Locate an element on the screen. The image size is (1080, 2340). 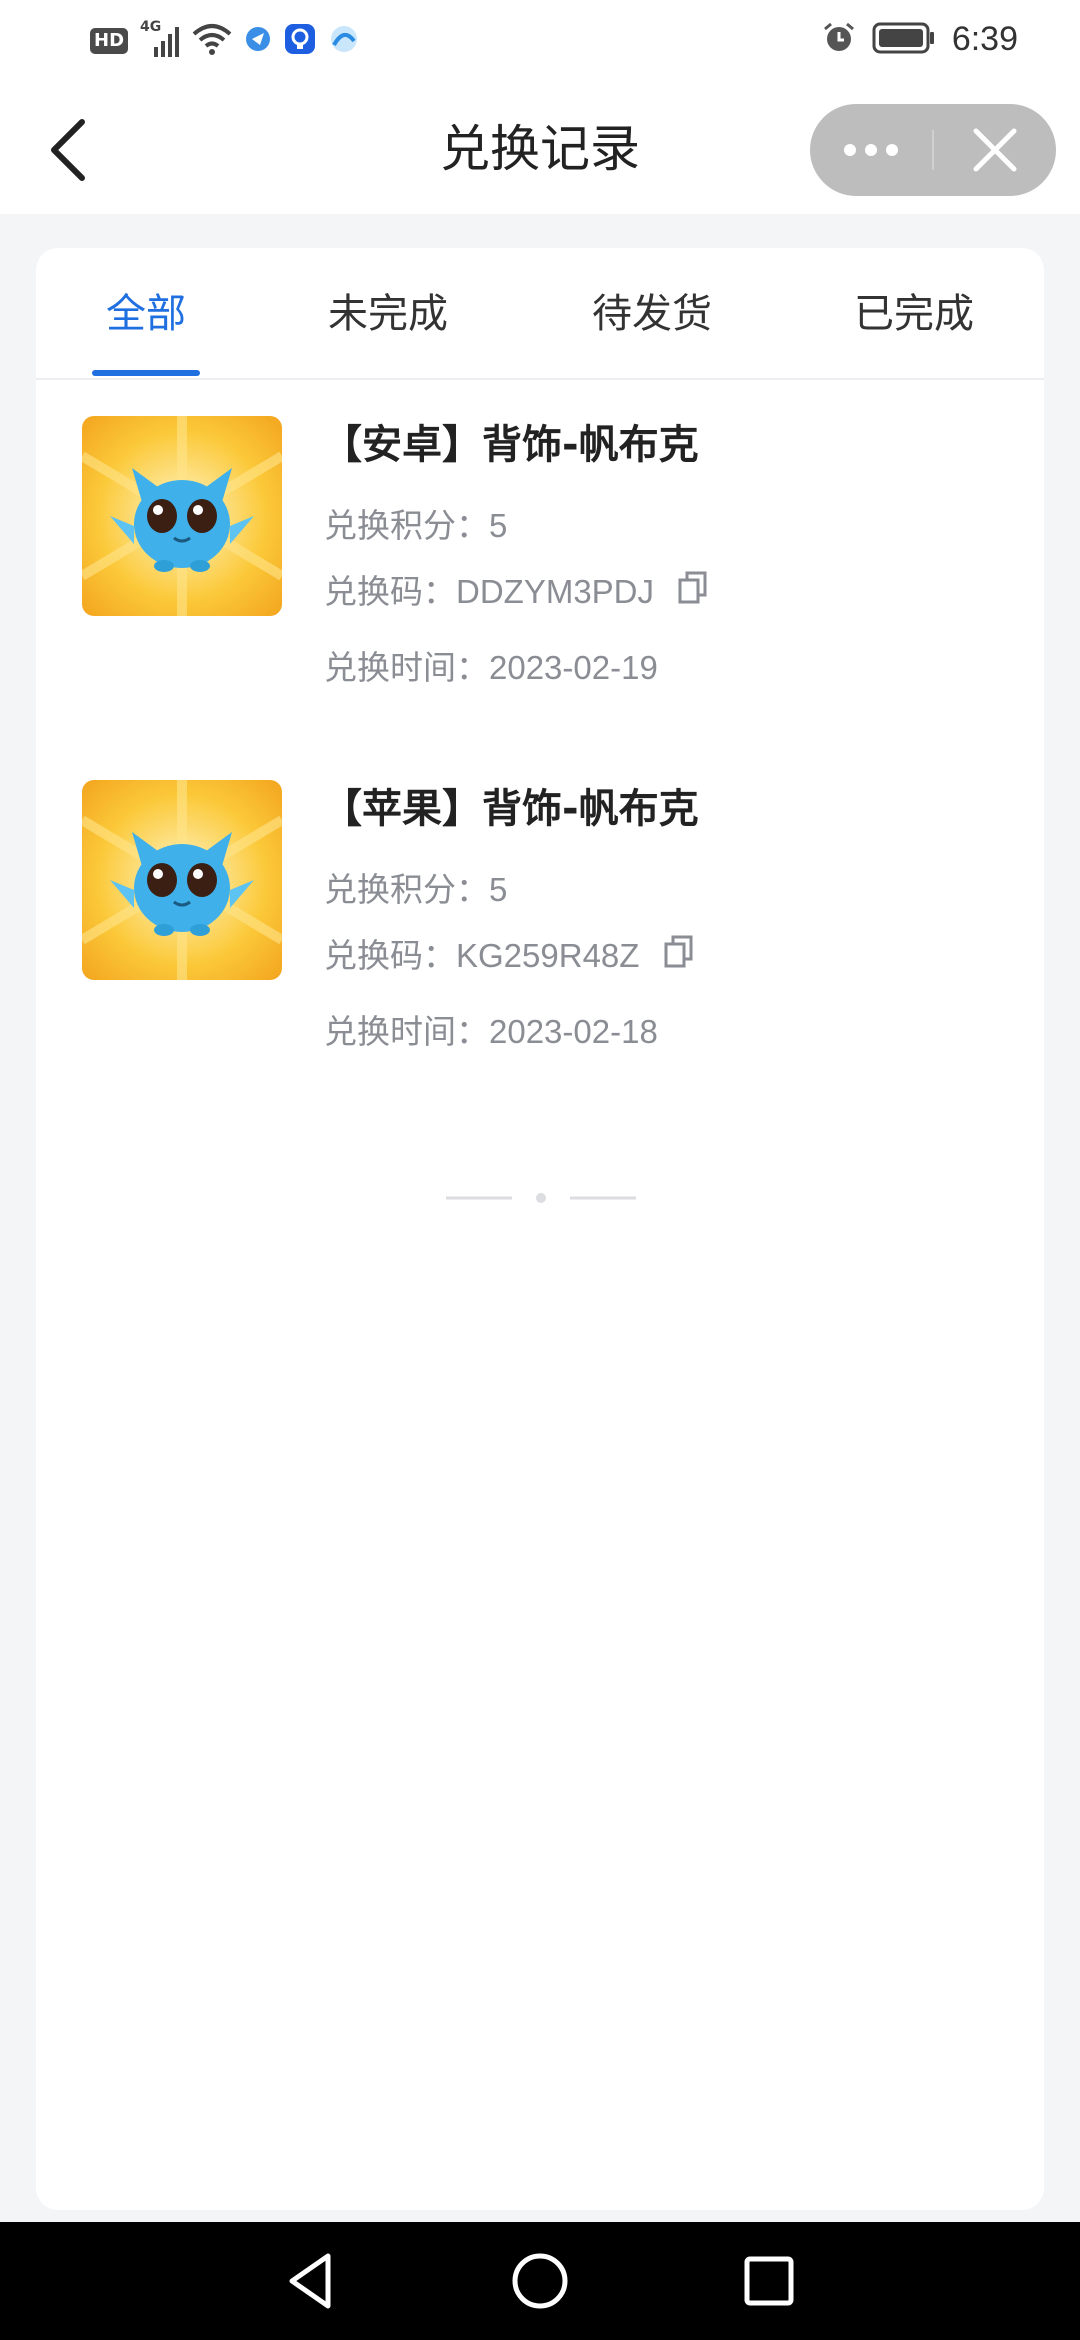
item-title: 【苹果】背饰-帆布克 is located at coordinates (510, 809).